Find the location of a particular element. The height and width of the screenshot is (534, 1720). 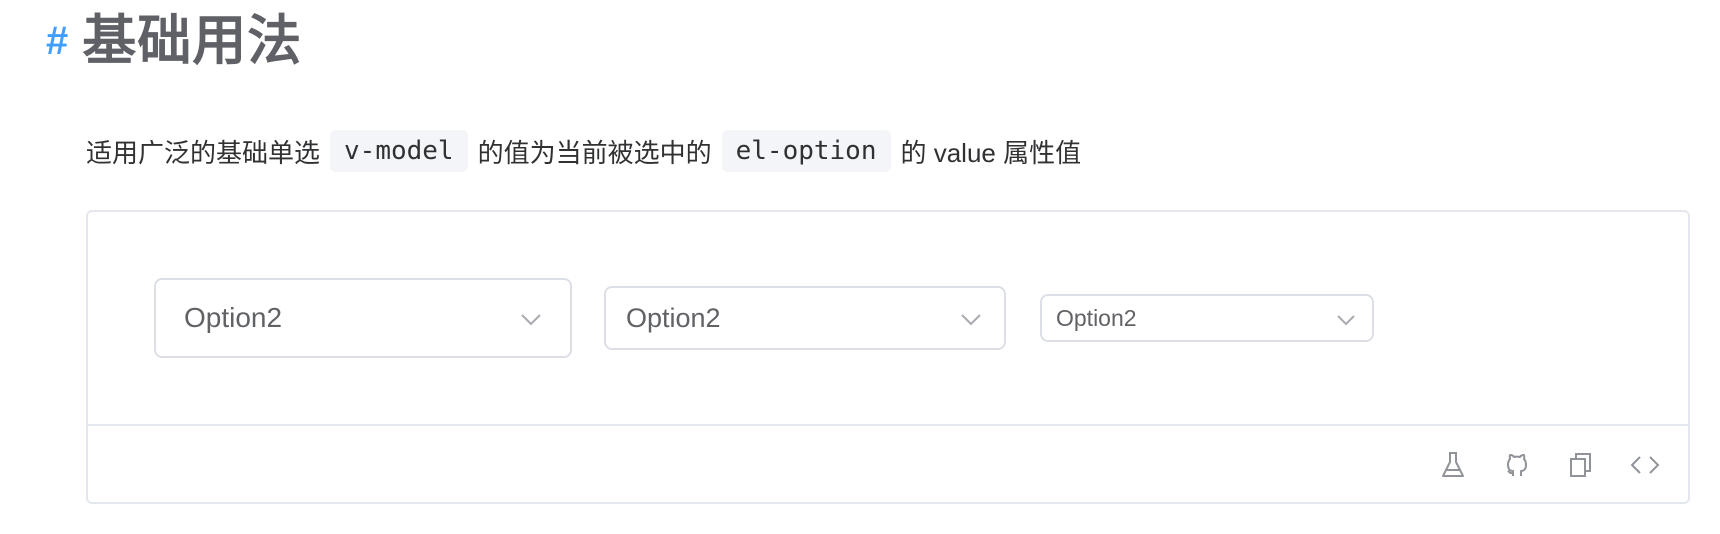

code-el-option: el-option is located at coordinates (806, 151).